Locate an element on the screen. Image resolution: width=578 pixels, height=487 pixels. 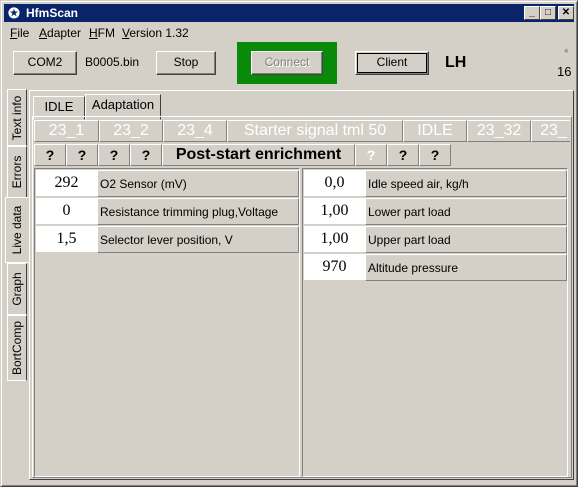
data-label: Upper part load is located at coordinates (466, 239).